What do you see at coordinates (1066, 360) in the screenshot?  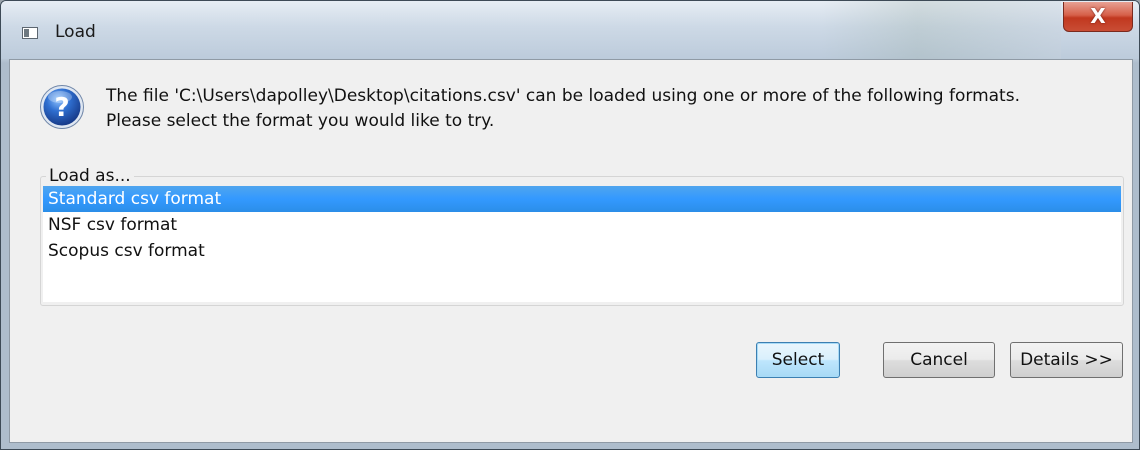 I see `details-button: Details >>` at bounding box center [1066, 360].